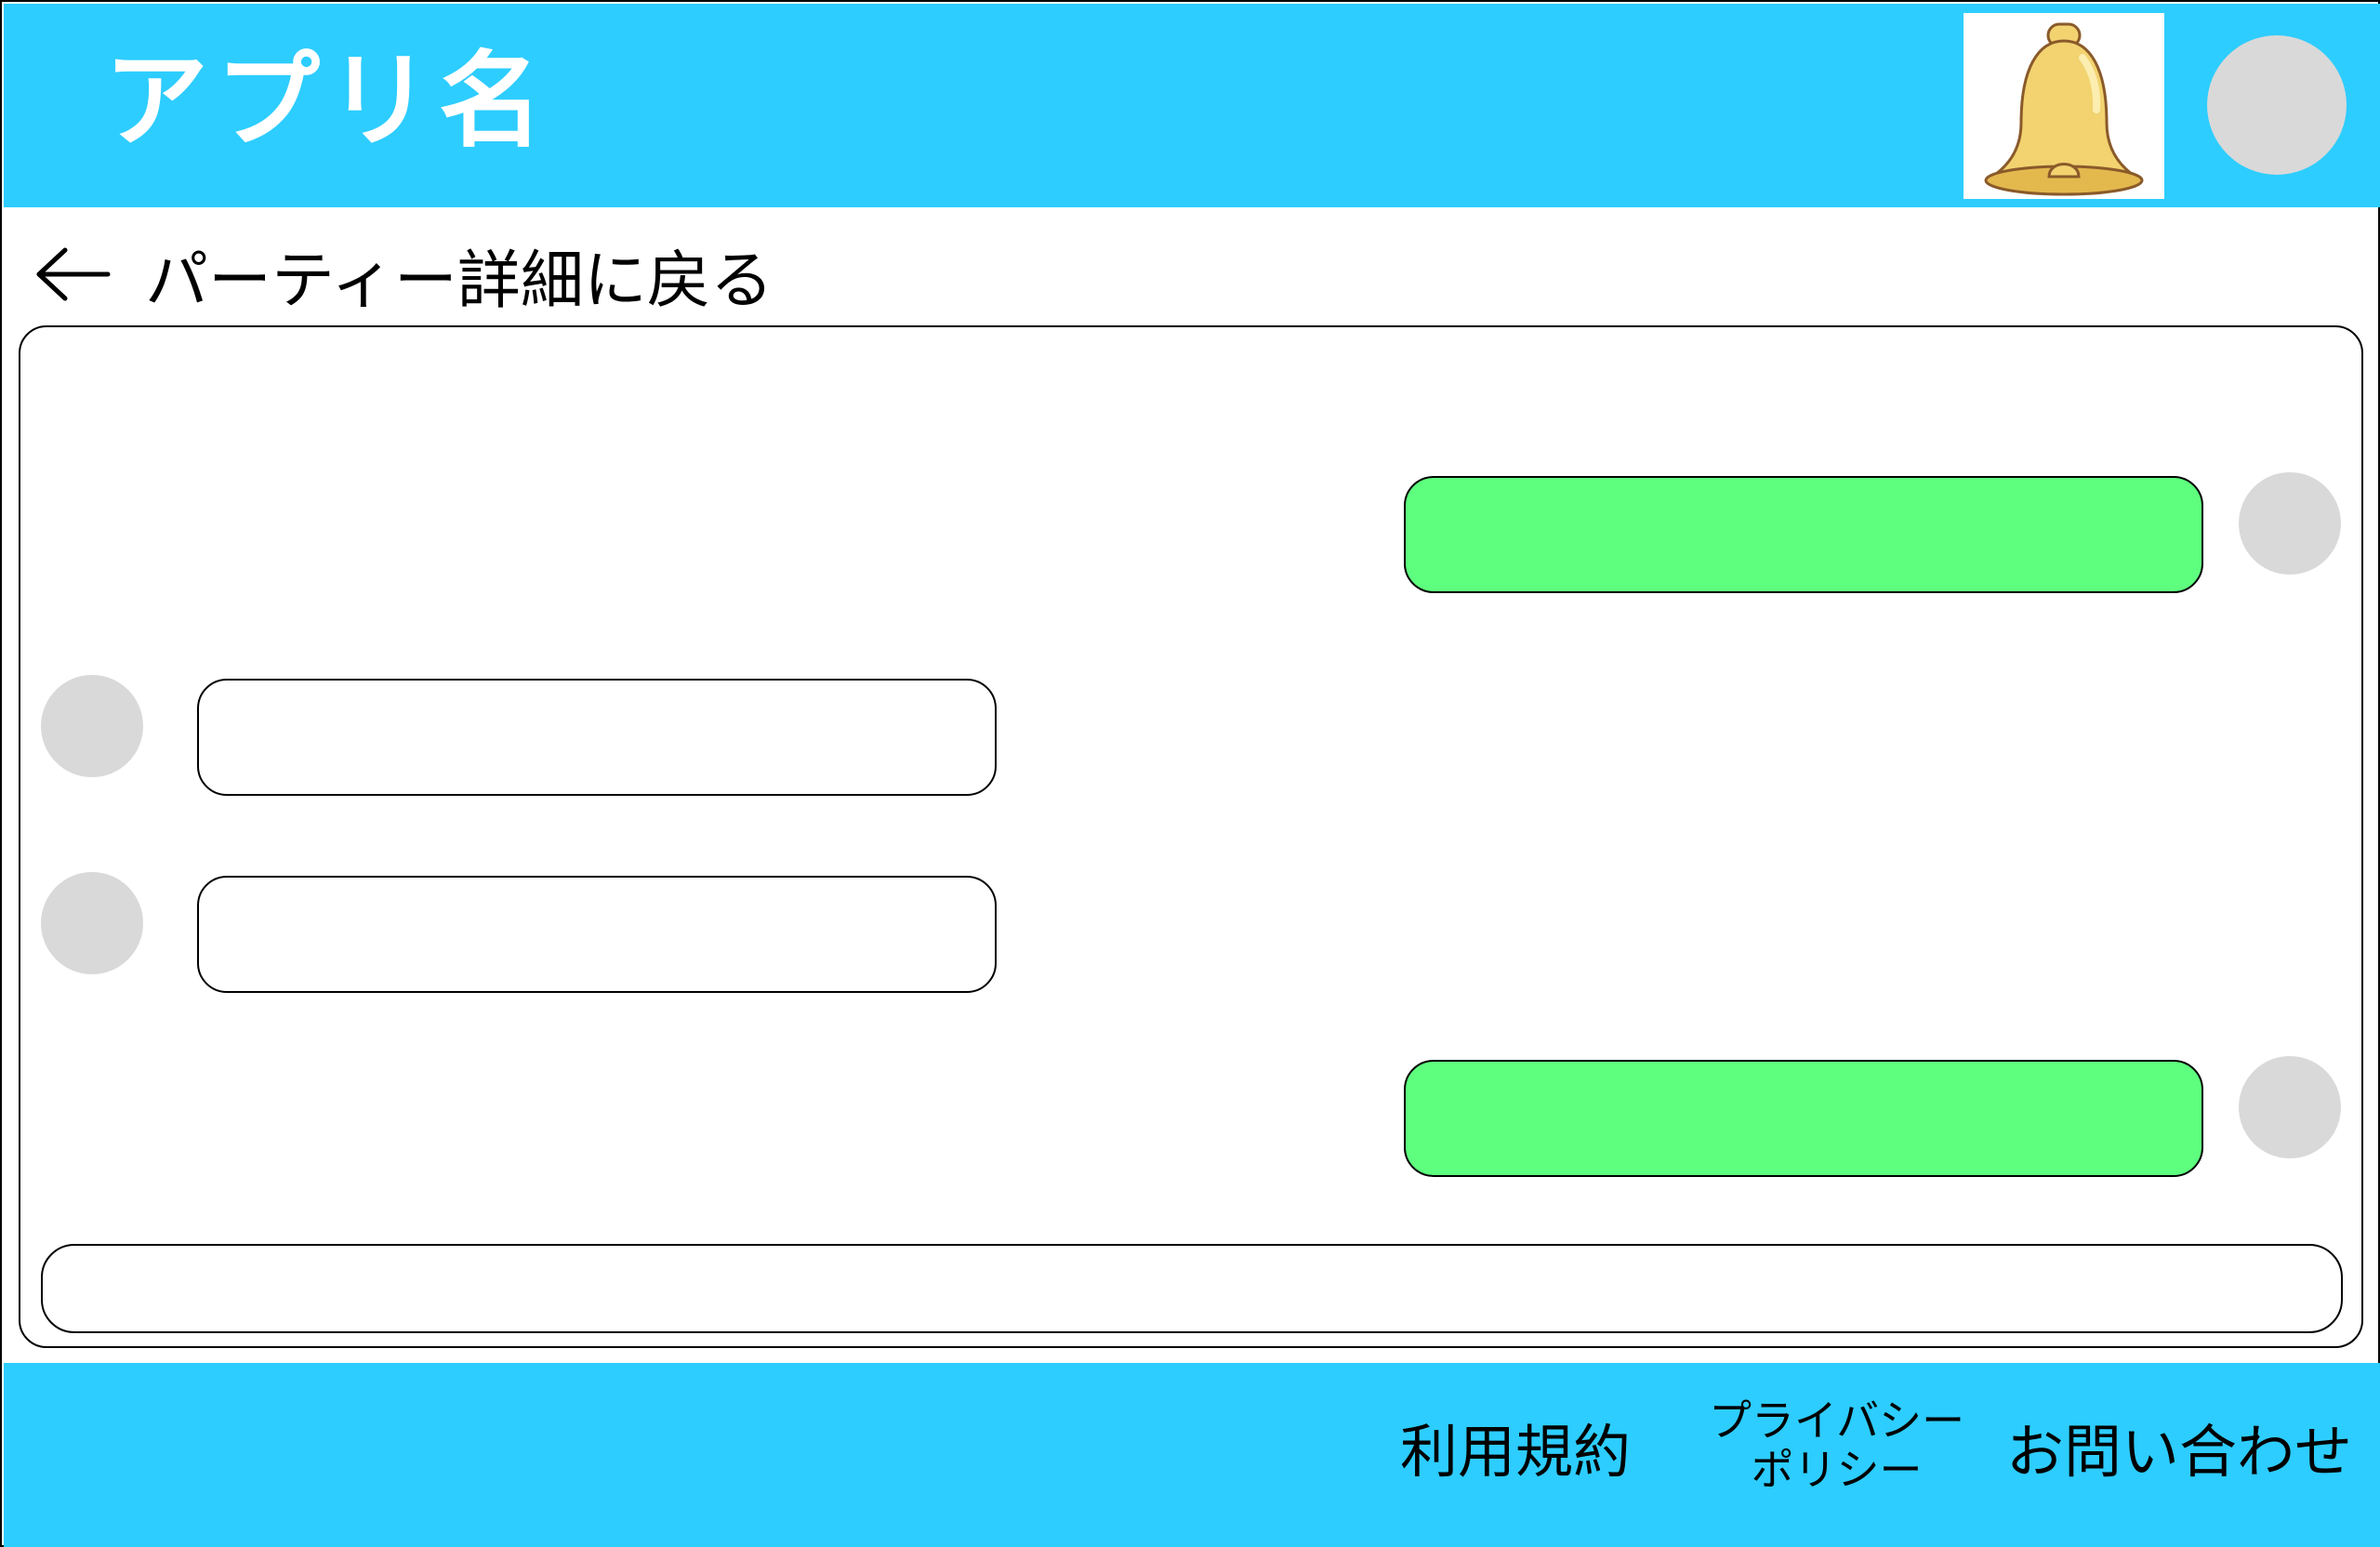 The height and width of the screenshot is (1547, 2380). Describe the element at coordinates (1837, 1469) in the screenshot. I see `privacy-policy-label-line2: ポリシー` at that location.